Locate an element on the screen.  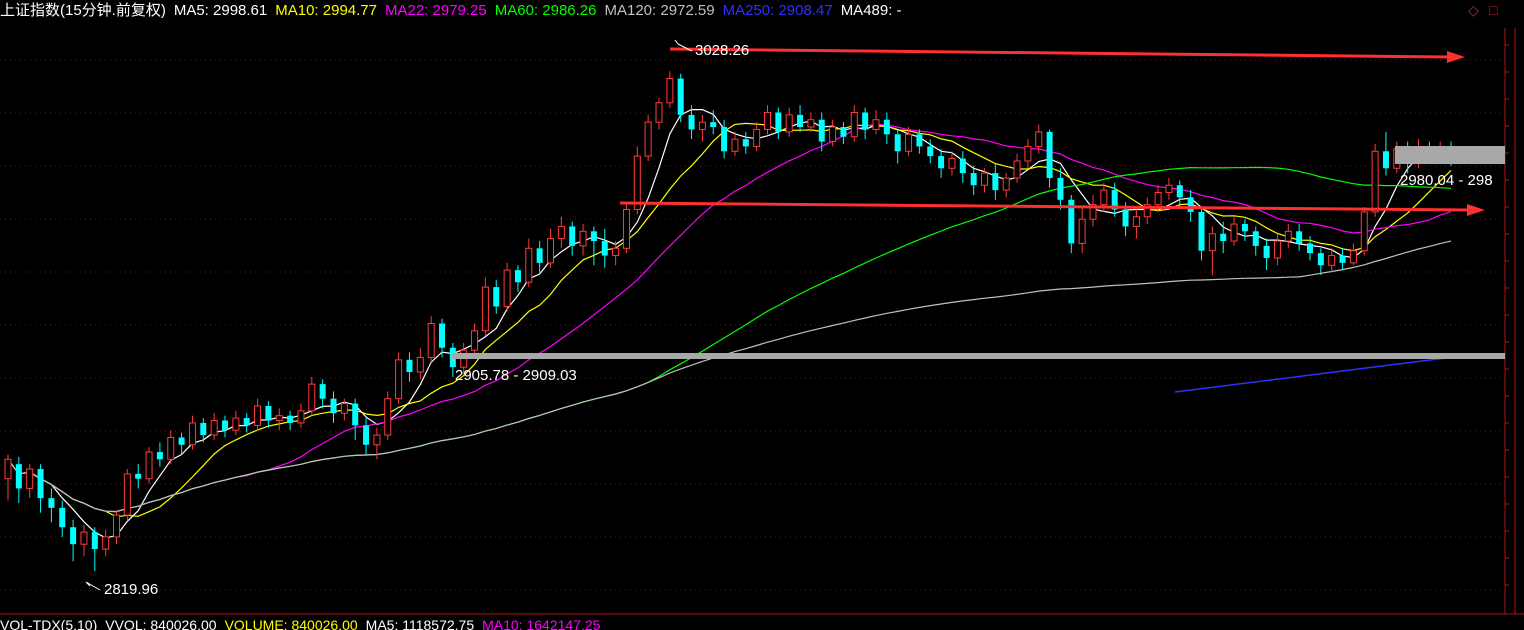
vvol-value: VVOL: 840026.00 is located at coordinates (161, 623).